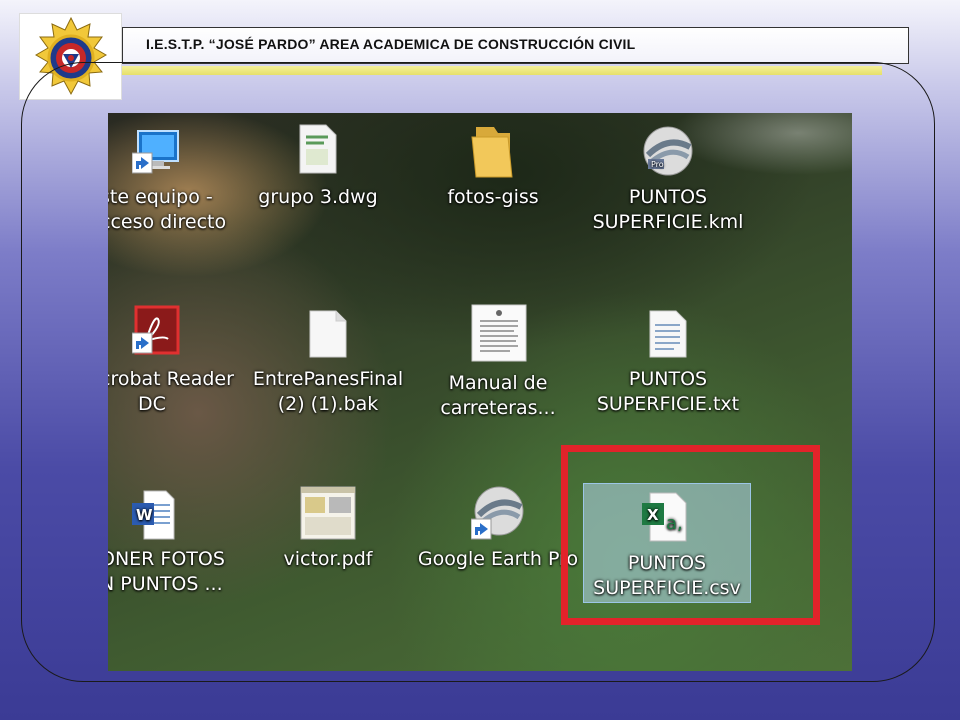 This screenshot has height=720, width=960. Describe the element at coordinates (328, 379) in the screenshot. I see `icon-label: EntrePanesFinal` at that location.